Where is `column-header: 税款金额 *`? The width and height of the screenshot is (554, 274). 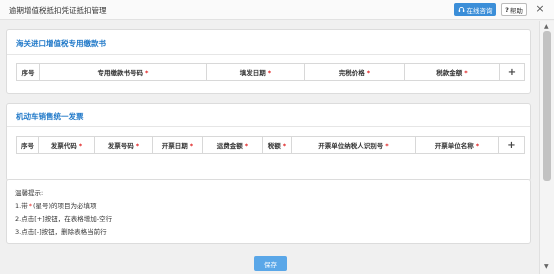 column-header: 税款金额 * is located at coordinates (452, 72).